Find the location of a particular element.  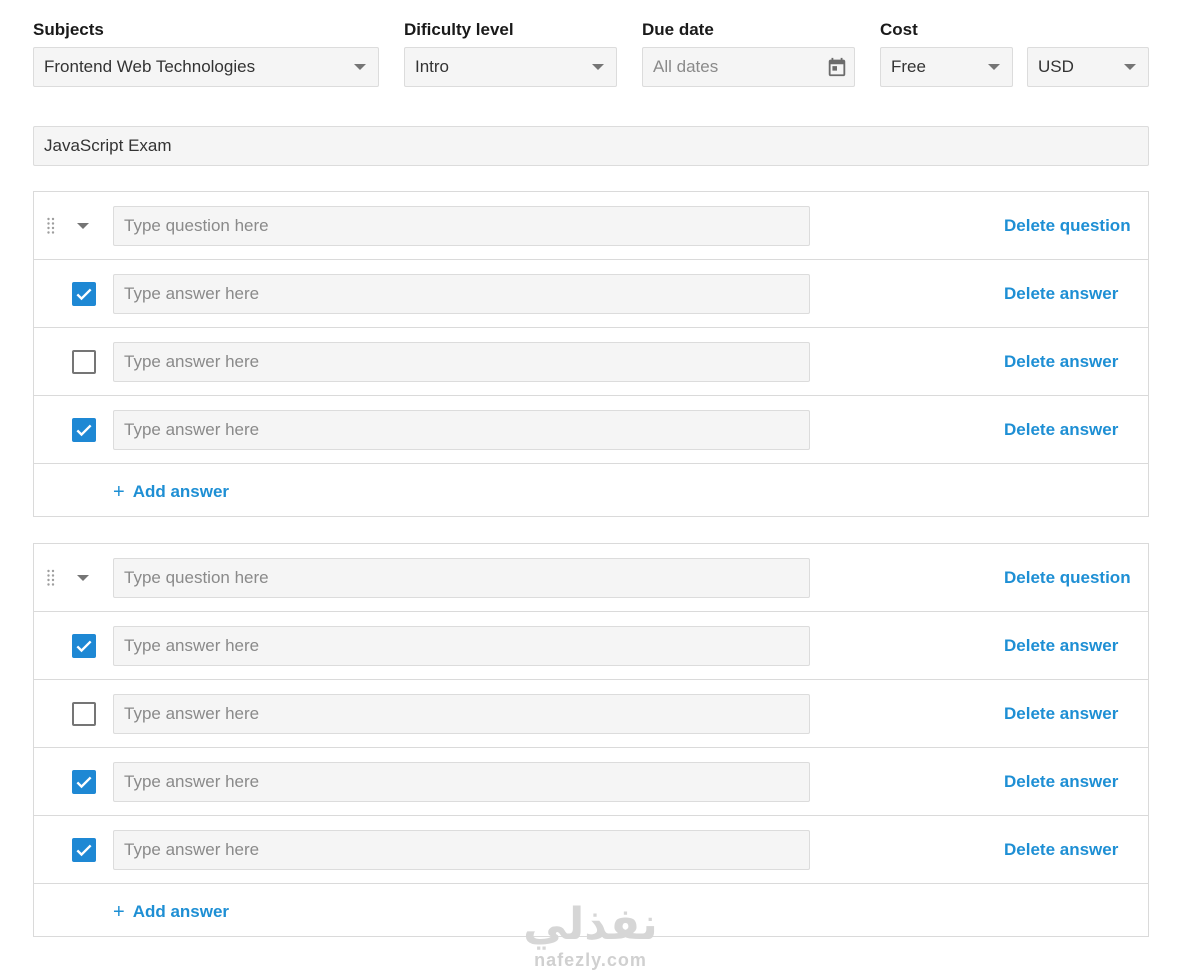

exam-title-input: JavaScript Exam is located at coordinates (591, 146).